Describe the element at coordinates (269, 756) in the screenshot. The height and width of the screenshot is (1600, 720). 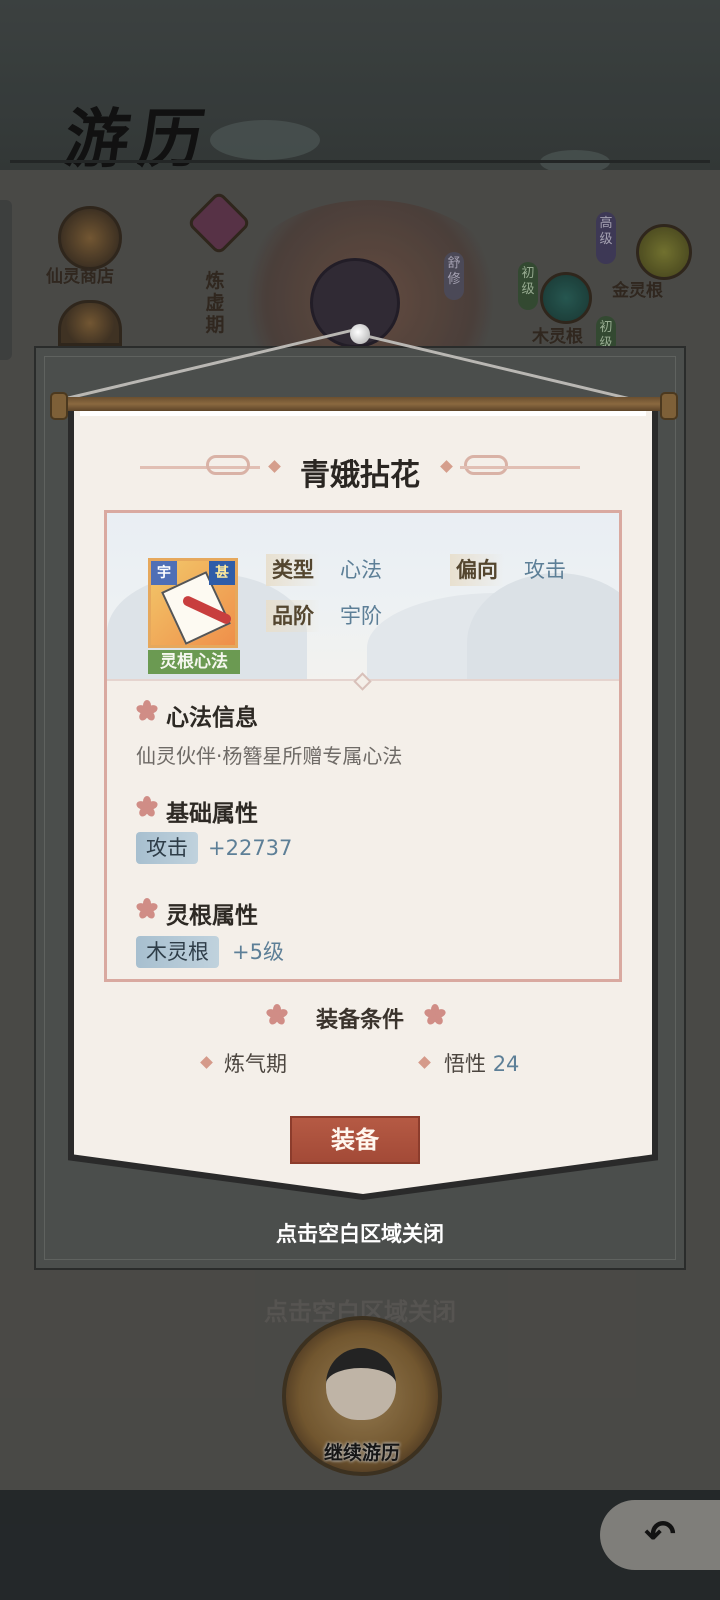
I see `skill-info-text: 仙灵伙伴·杨簪星所赠专属心法` at that location.